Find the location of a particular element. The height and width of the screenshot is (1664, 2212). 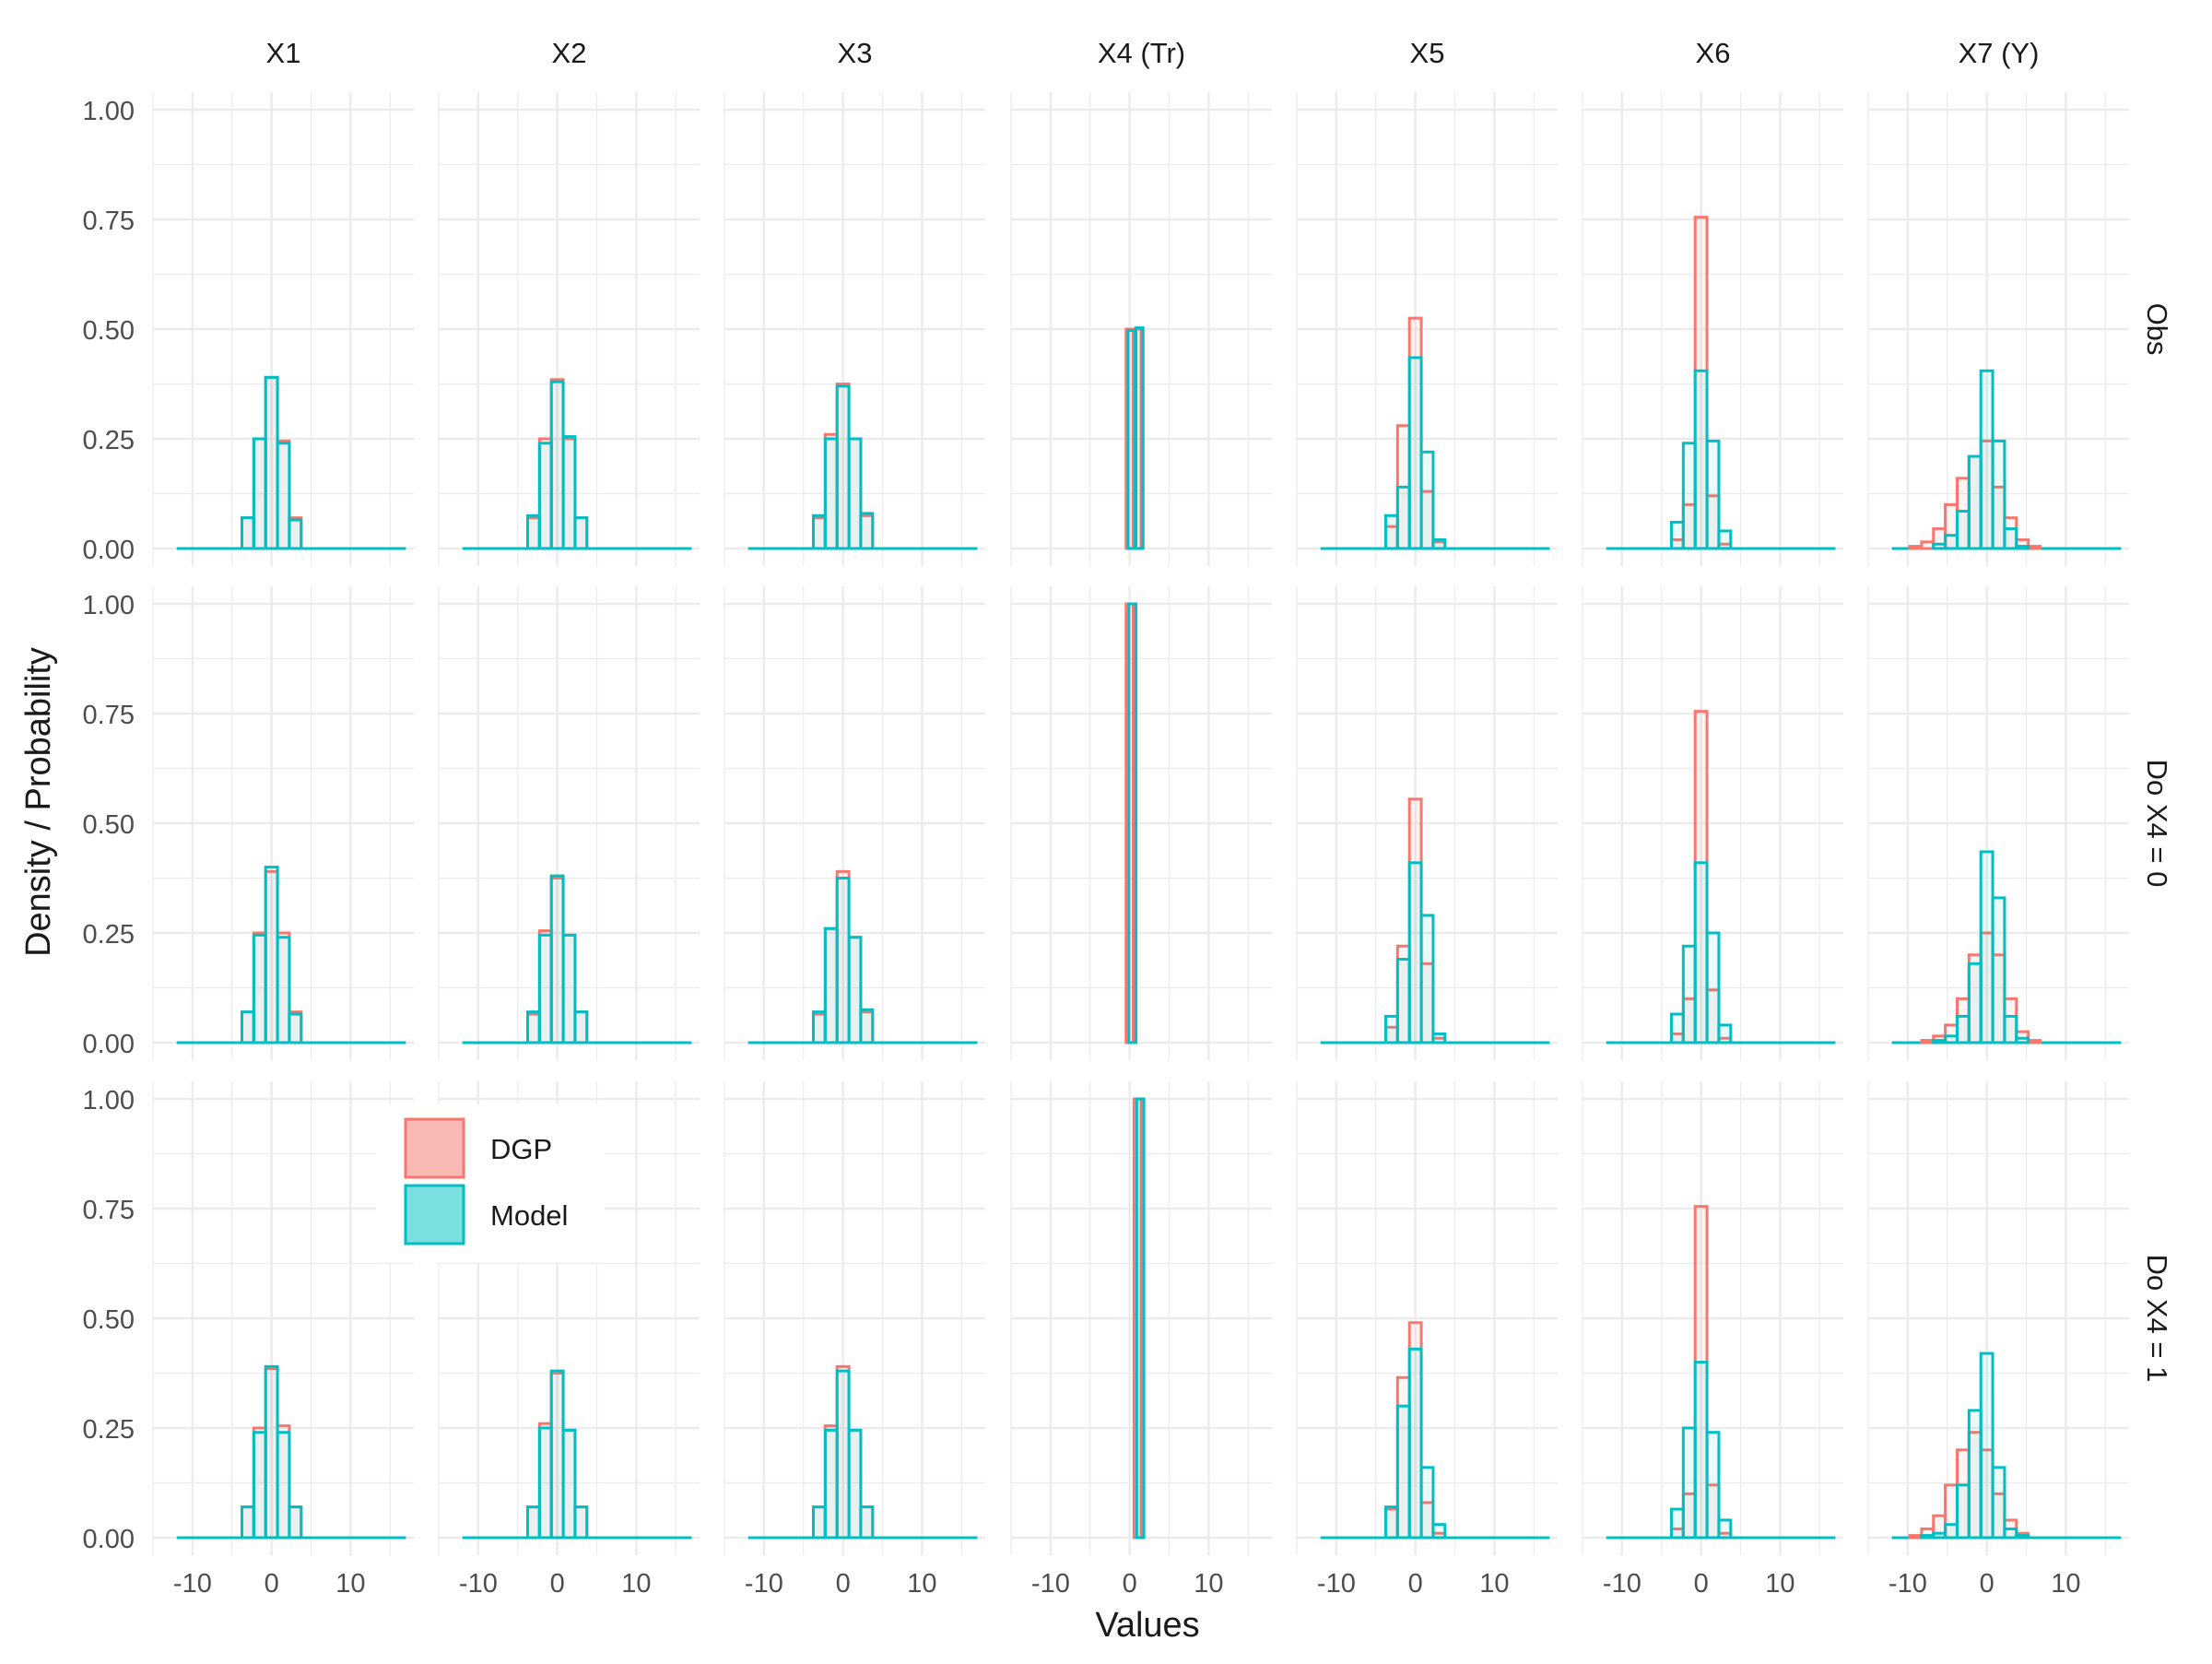

bar-model-panel-do-x4-0-x4-tr is located at coordinates (1132, 823).